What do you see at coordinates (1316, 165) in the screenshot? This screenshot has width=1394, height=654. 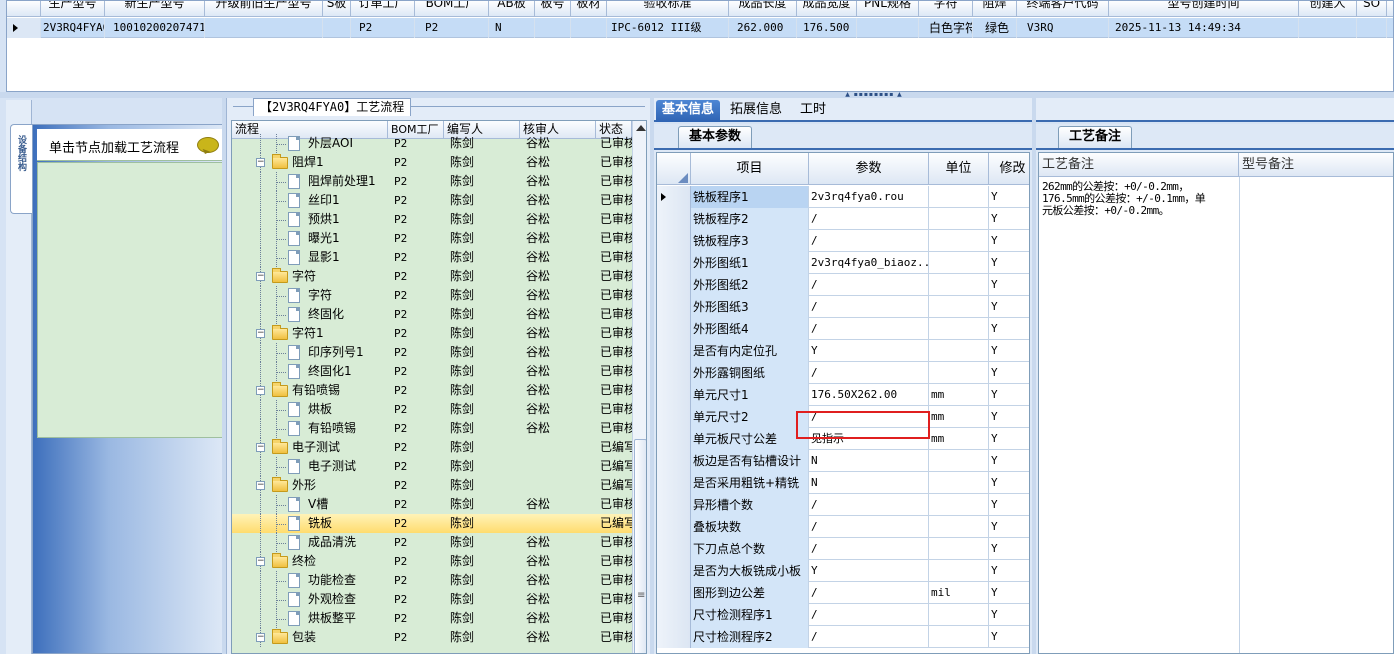 I see `note-col-model: 型号备注` at bounding box center [1316, 165].